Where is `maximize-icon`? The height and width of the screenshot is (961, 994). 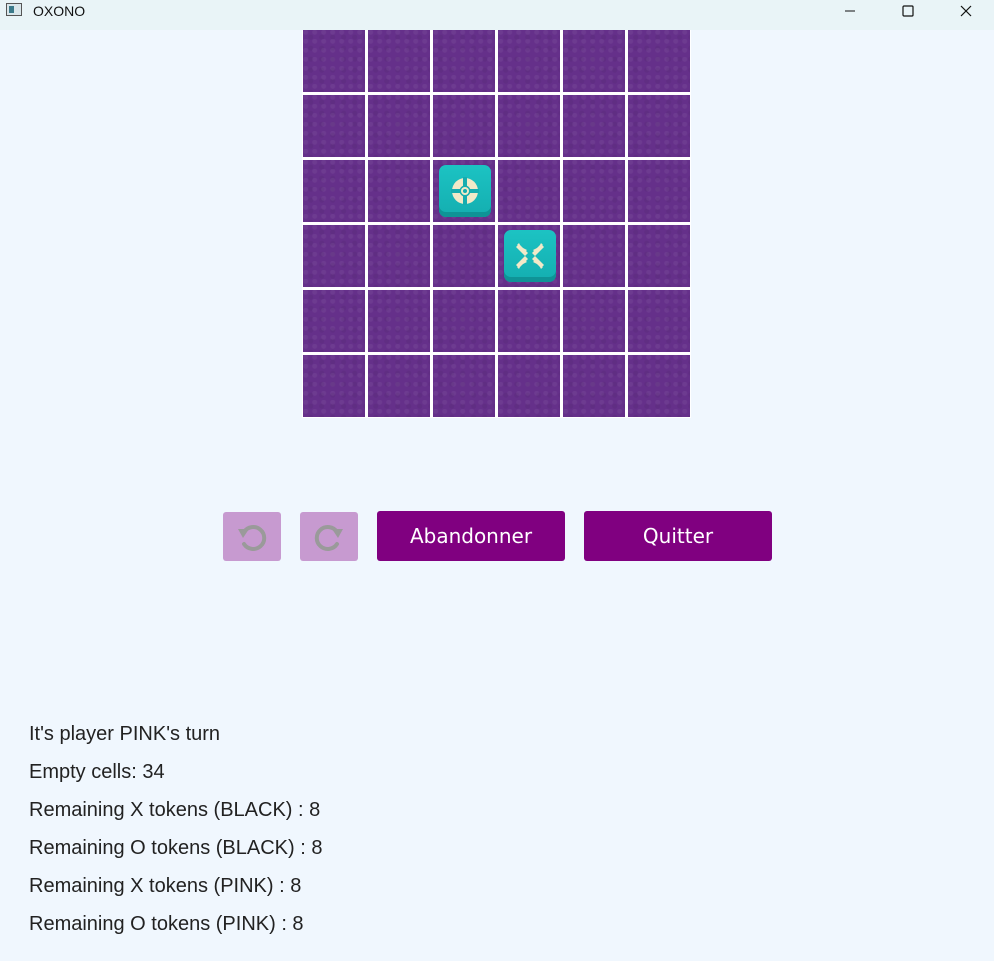 maximize-icon is located at coordinates (908, 11).